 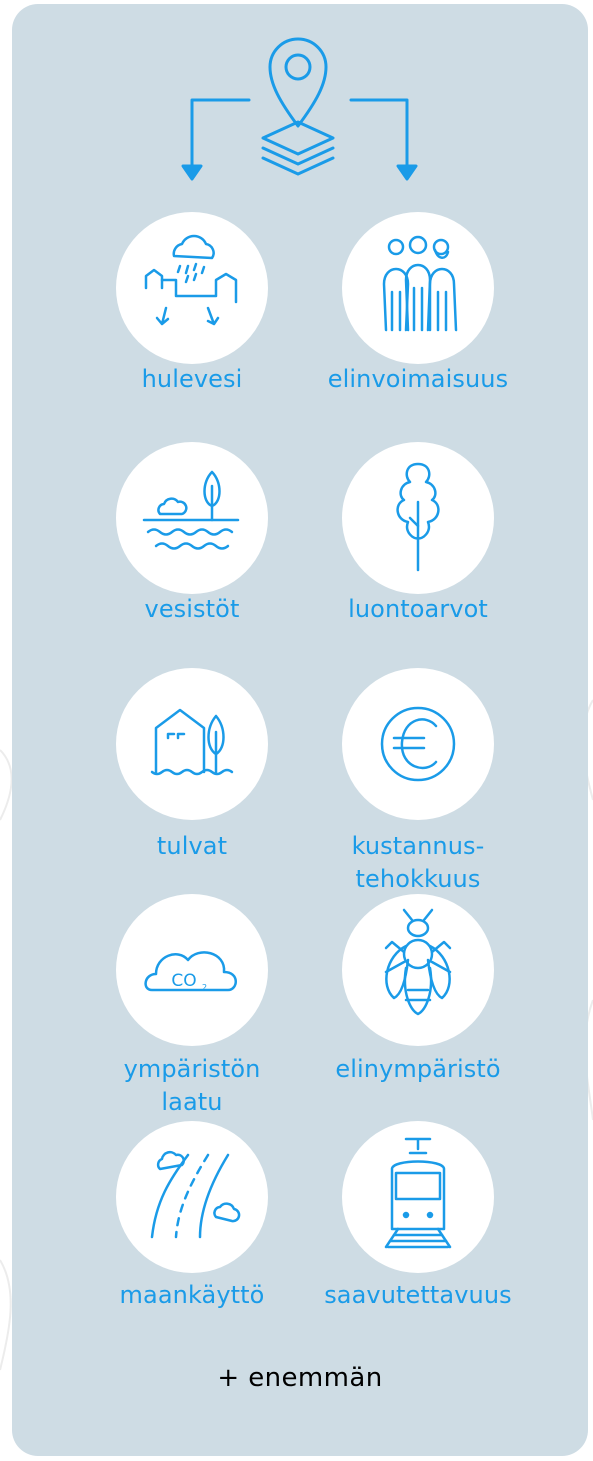 What do you see at coordinates (192, 1085) in the screenshot?
I see `ymparistonlaatu-label: ympäristön laatu` at bounding box center [192, 1085].